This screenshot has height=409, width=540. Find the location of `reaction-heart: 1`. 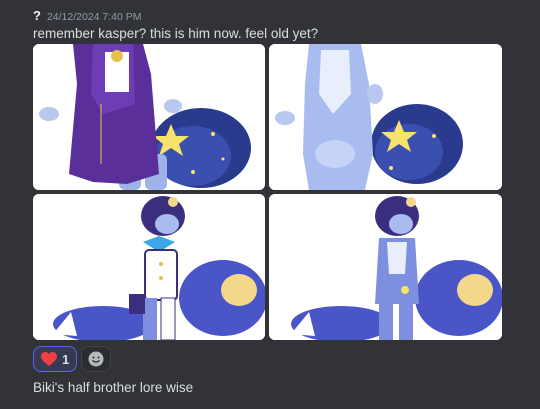

reaction-heart: 1 is located at coordinates (55, 359).